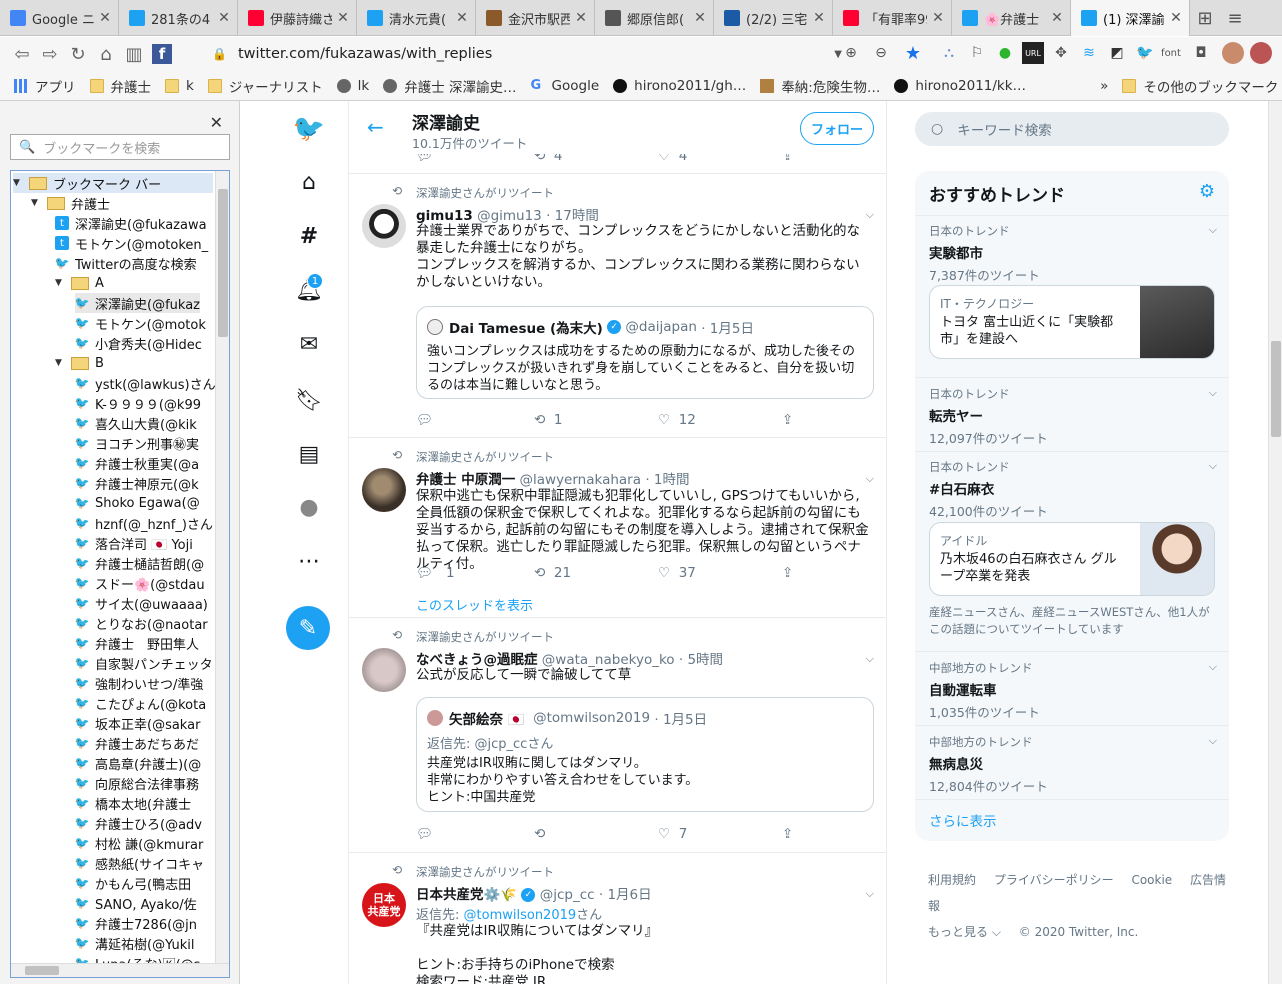  Describe the element at coordinates (837, 128) in the screenshot. I see `follow-button: フォロー` at that location.